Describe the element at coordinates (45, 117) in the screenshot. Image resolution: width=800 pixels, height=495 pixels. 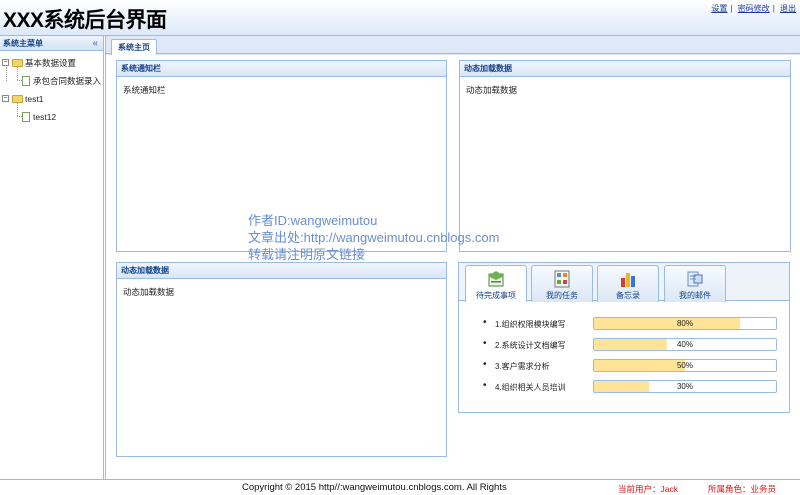
I see `tree-node-label: test12` at that location.